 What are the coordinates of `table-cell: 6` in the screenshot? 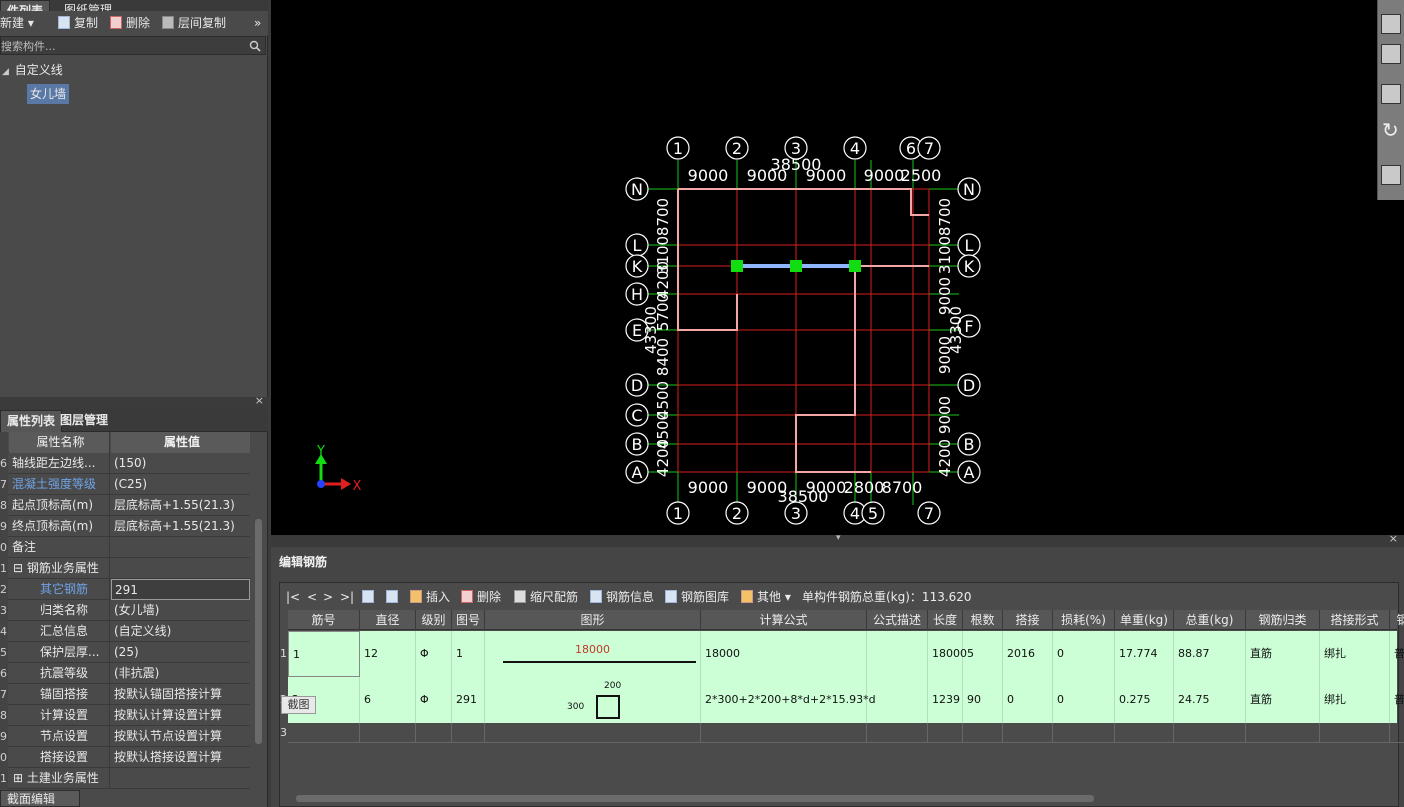 It's located at (388, 700).